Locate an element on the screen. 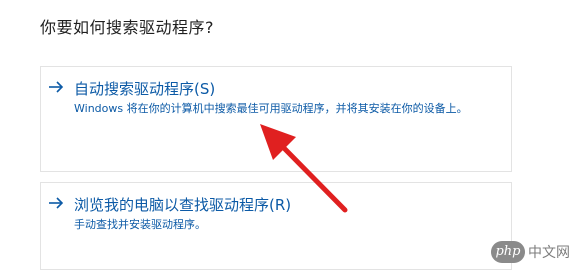 This screenshot has height=277, width=578. browse-computer-description: 手动查找并安装驱动程序。 is located at coordinates (140, 224).